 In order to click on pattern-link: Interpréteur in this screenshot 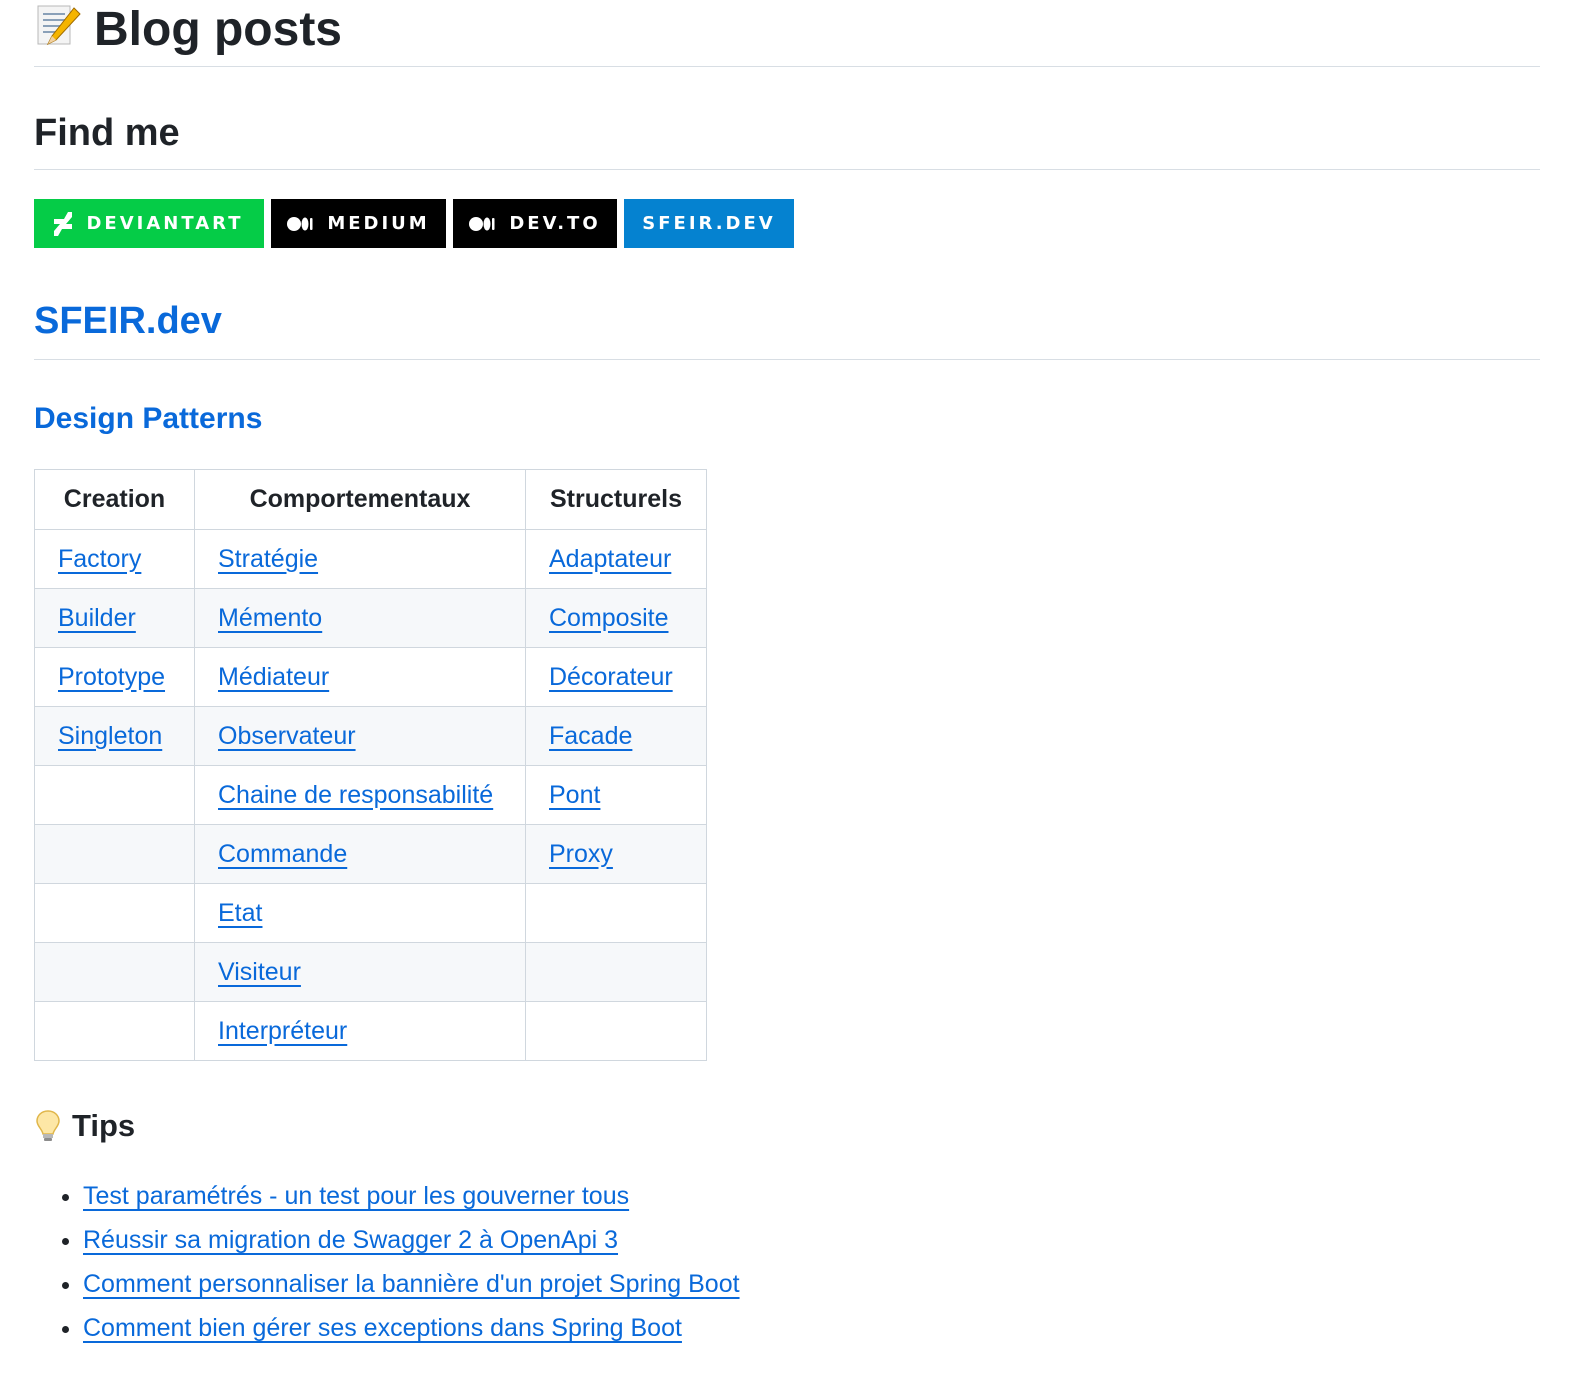, I will do `click(282, 1031)`.